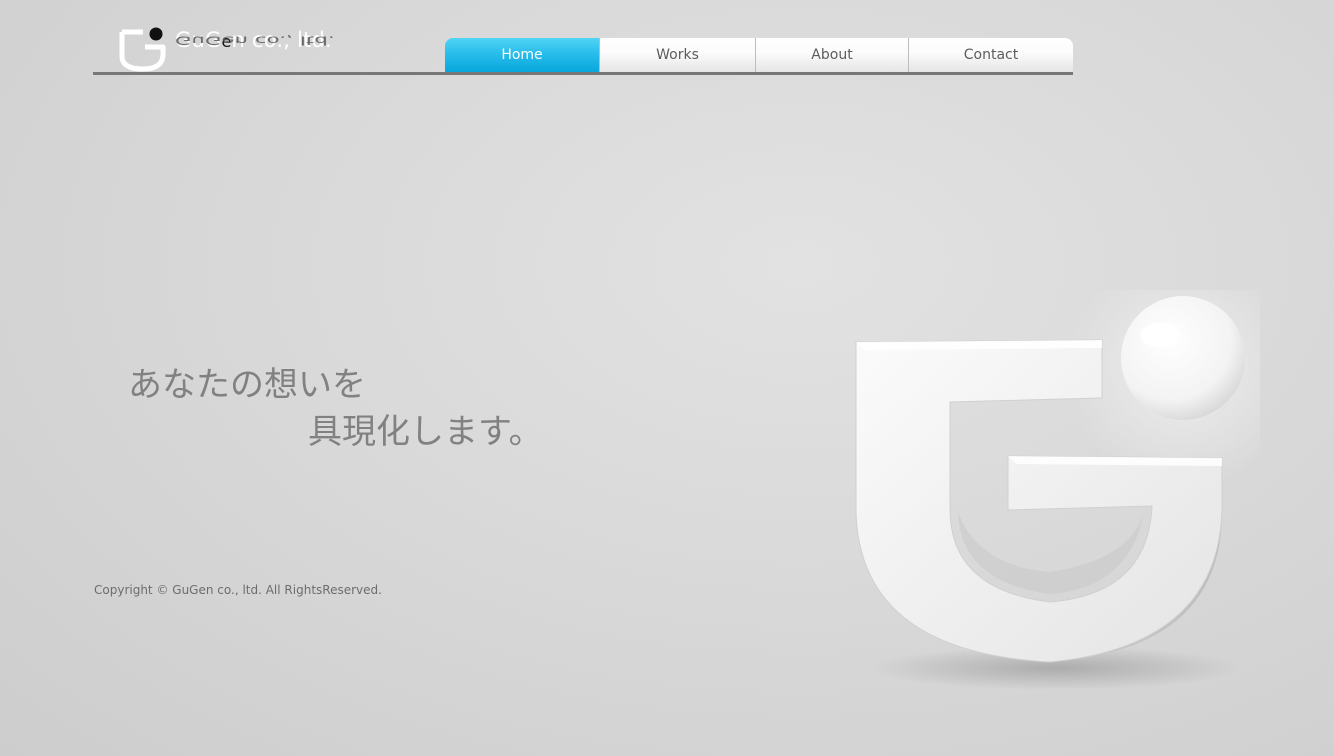 The height and width of the screenshot is (756, 1334). Describe the element at coordinates (677, 55) in the screenshot. I see `nav-works: Works` at that location.